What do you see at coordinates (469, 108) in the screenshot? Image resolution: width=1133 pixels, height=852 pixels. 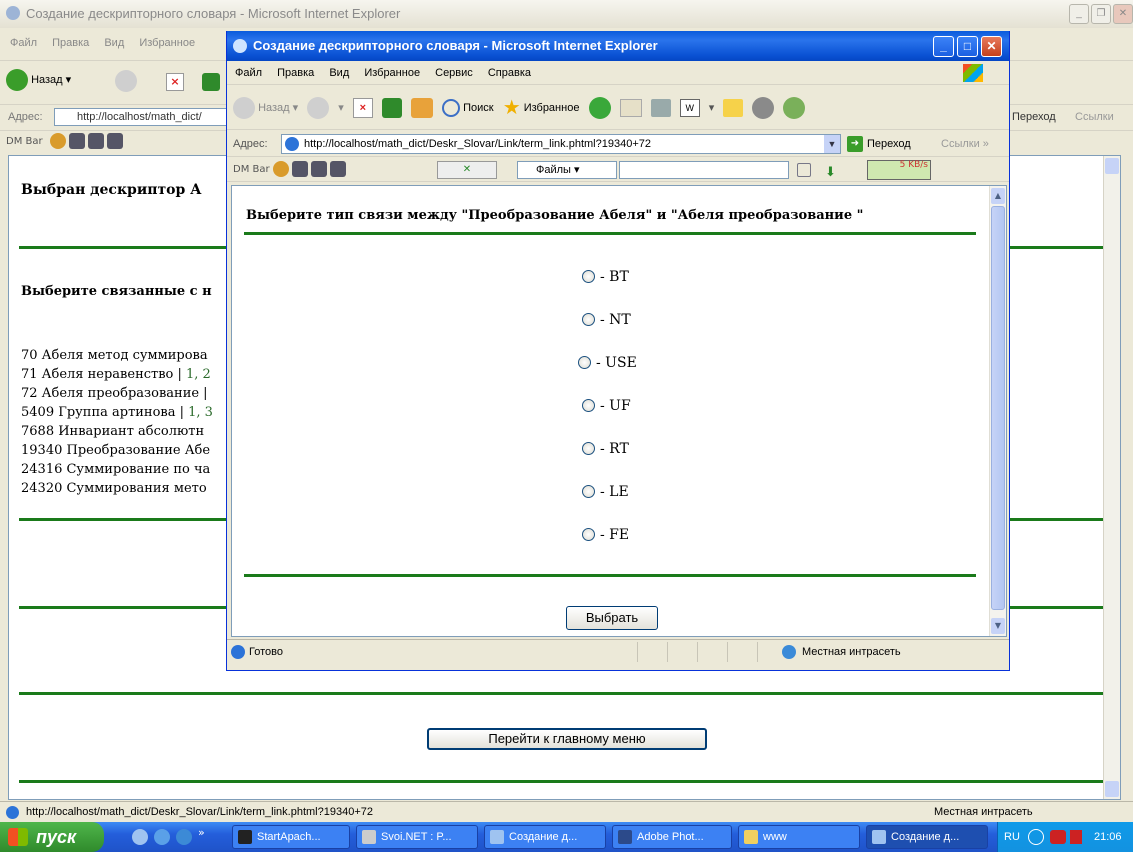 I see `search-button: Поиск` at bounding box center [469, 108].